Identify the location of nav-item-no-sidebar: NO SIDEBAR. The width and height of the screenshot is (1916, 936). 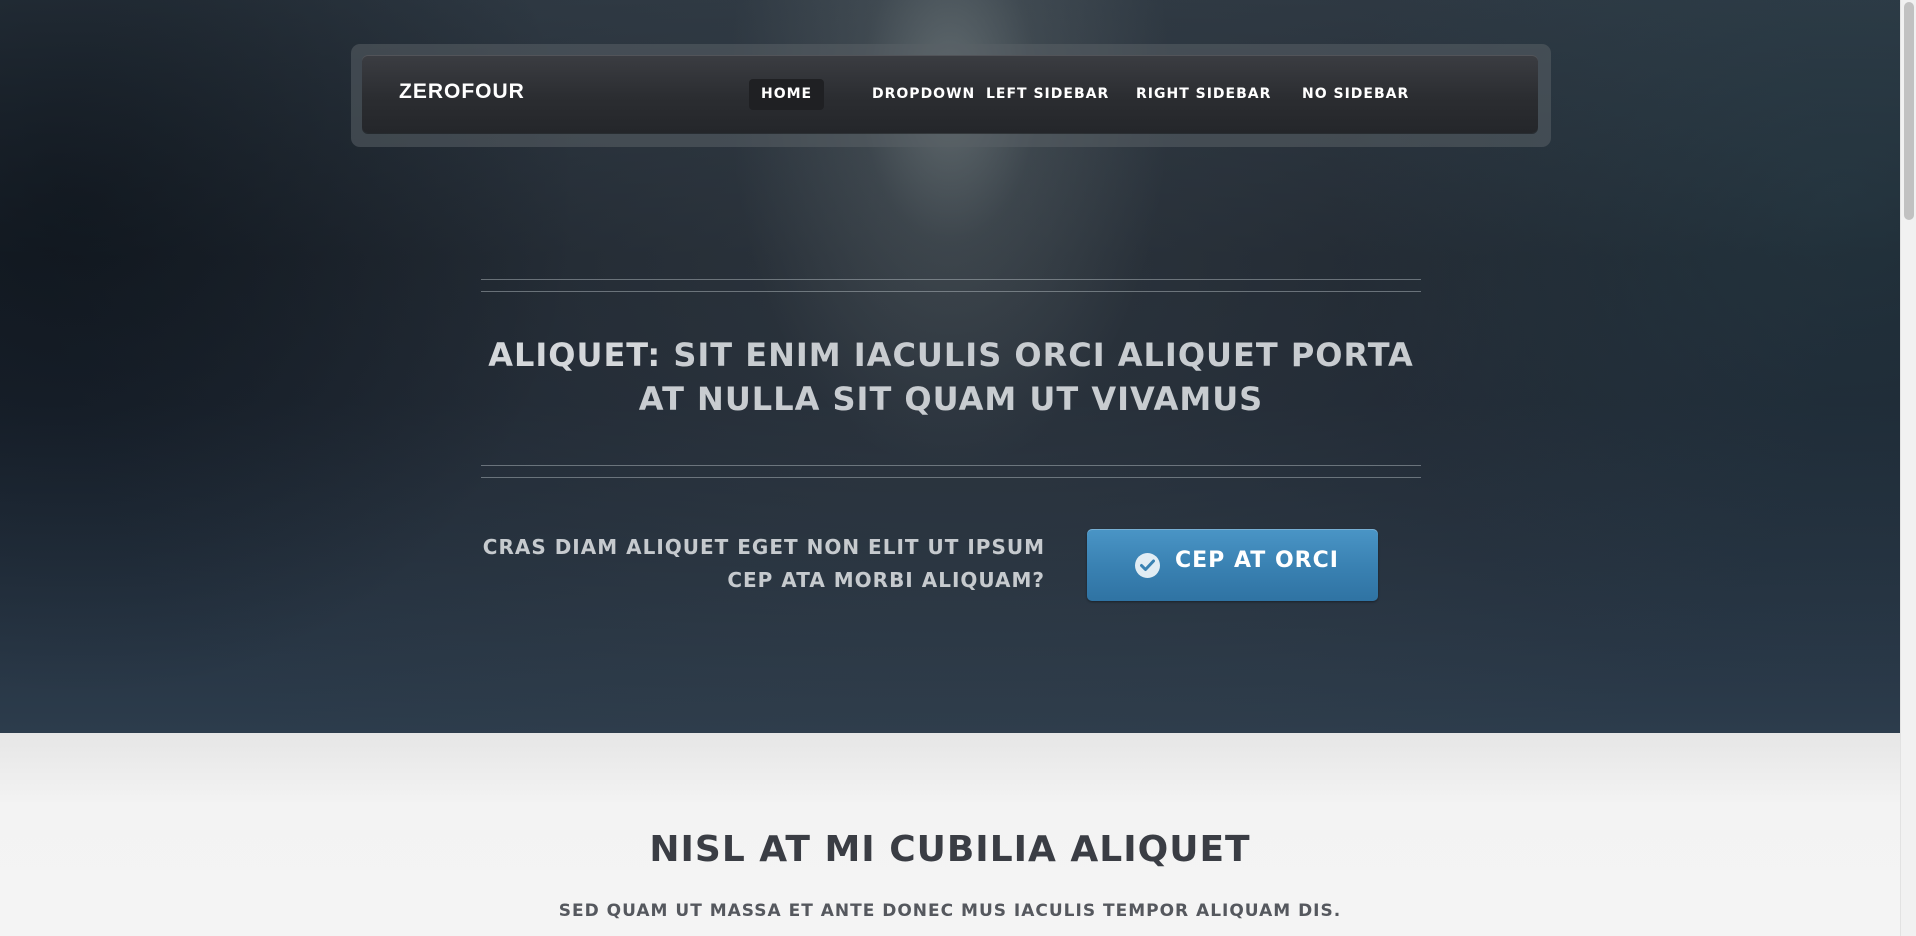
(1355, 94).